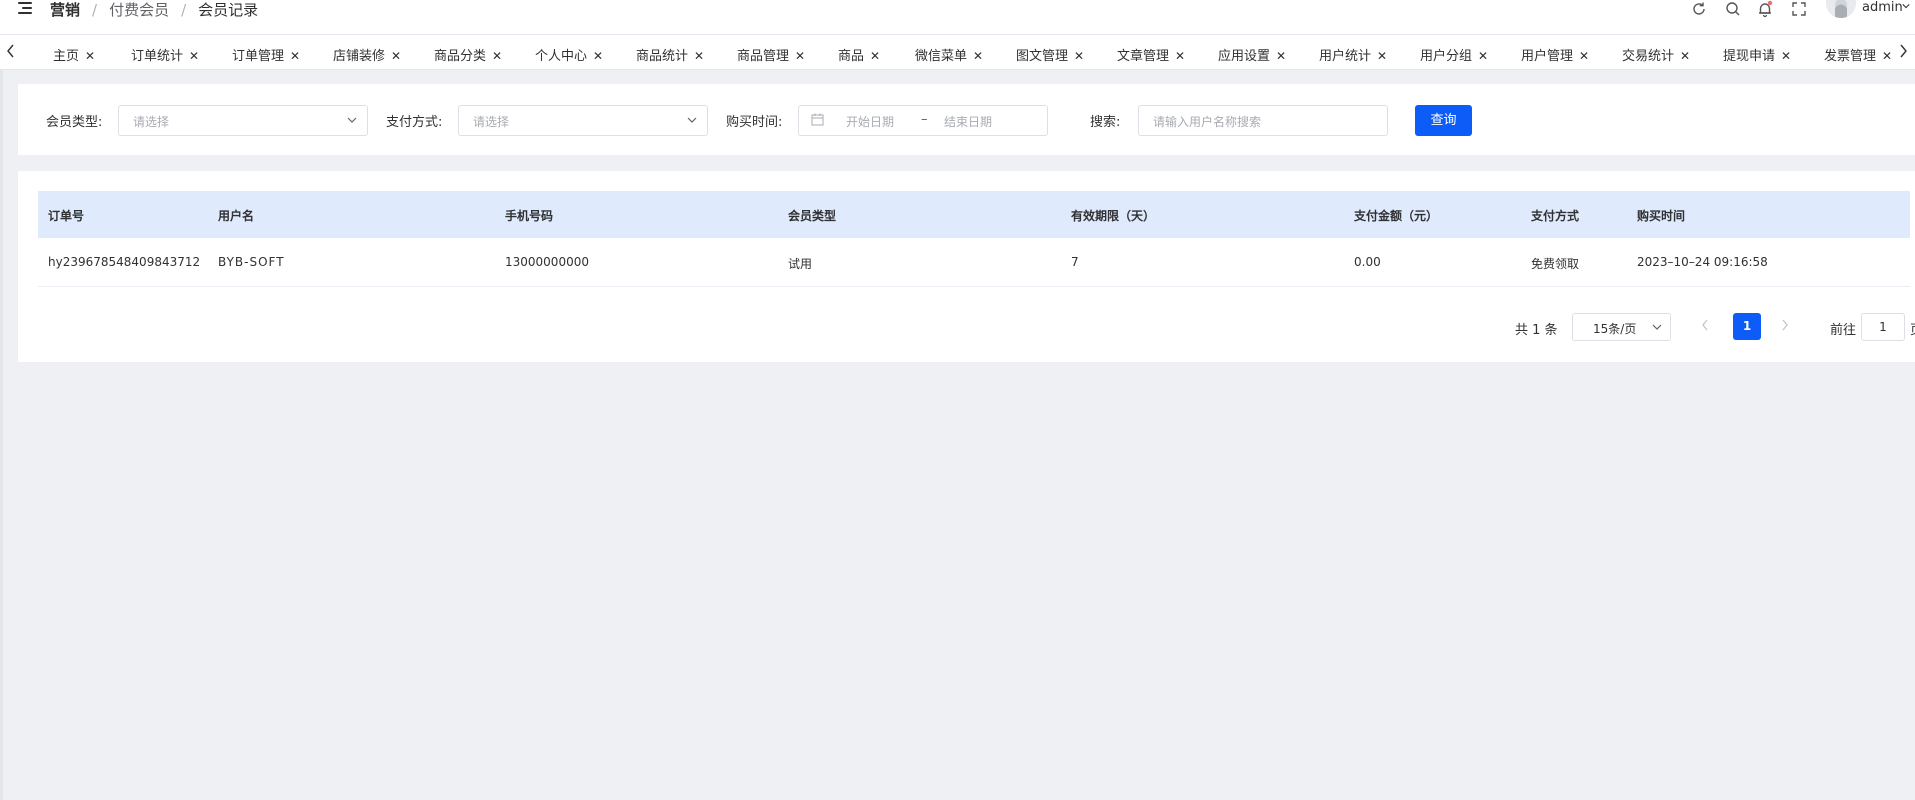  What do you see at coordinates (1353, 54) in the screenshot?
I see `tag-user-stats: 用户统计 ✕` at bounding box center [1353, 54].